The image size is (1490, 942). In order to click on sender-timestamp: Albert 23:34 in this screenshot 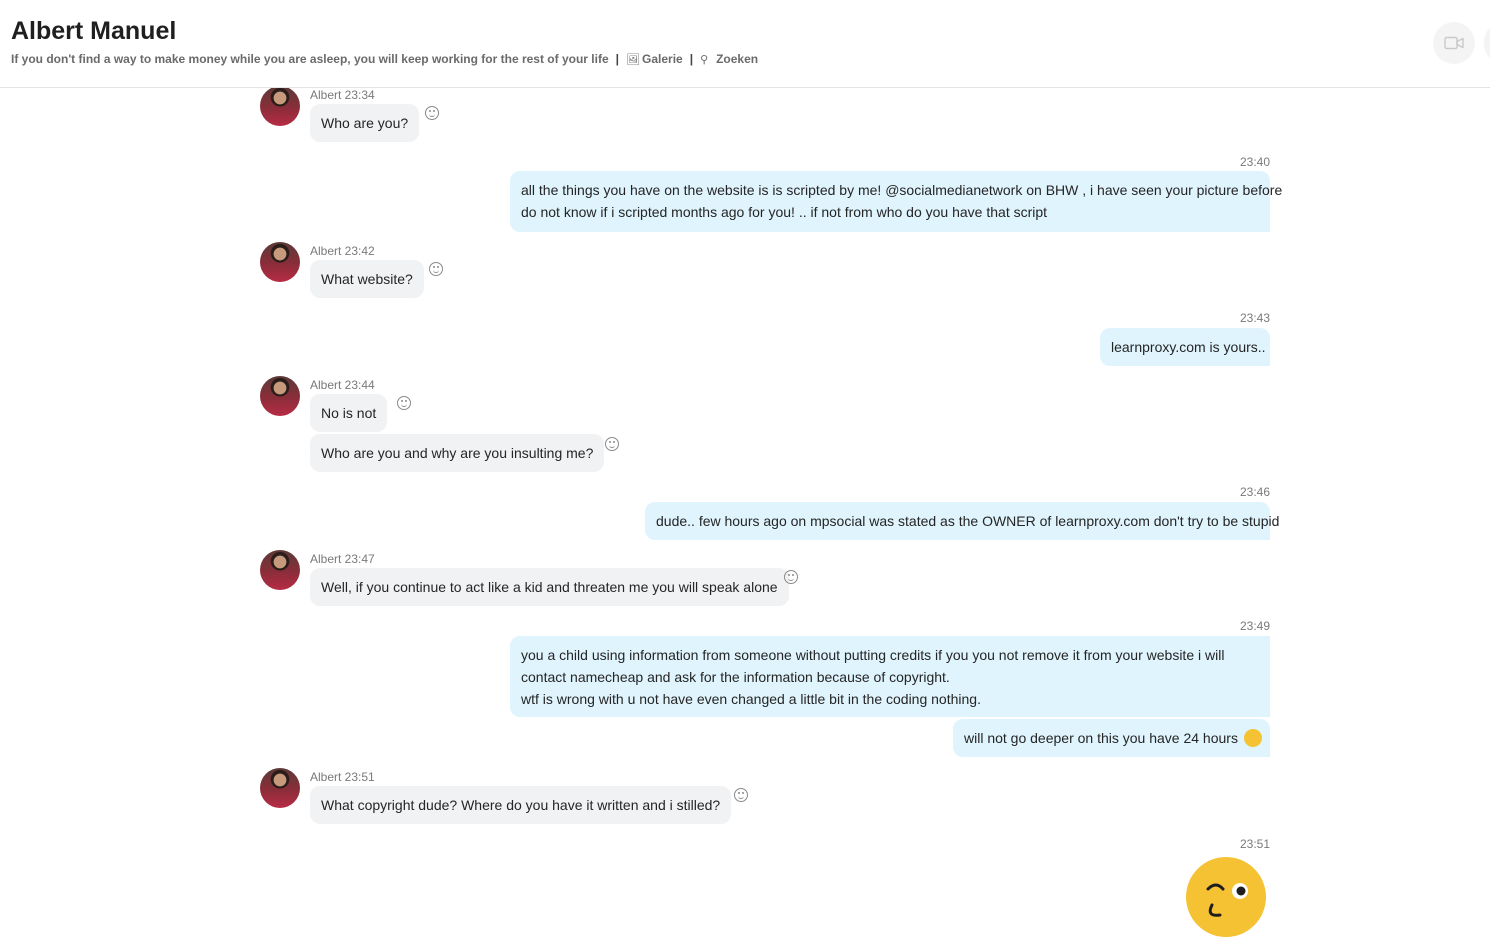, I will do `click(342, 95)`.